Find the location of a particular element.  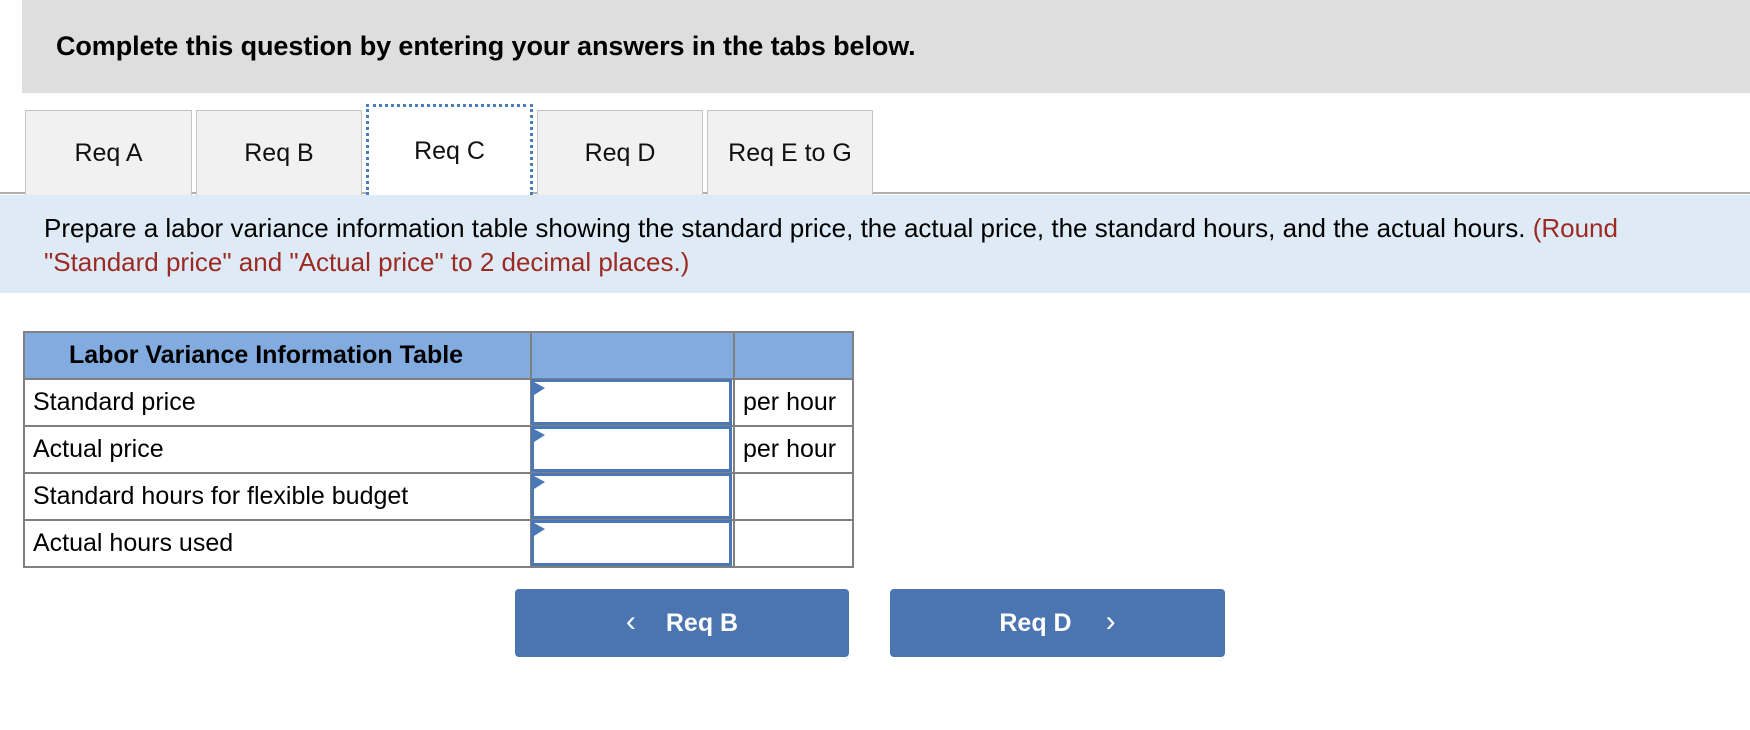

next-req-button: Req D › is located at coordinates (1057, 623).